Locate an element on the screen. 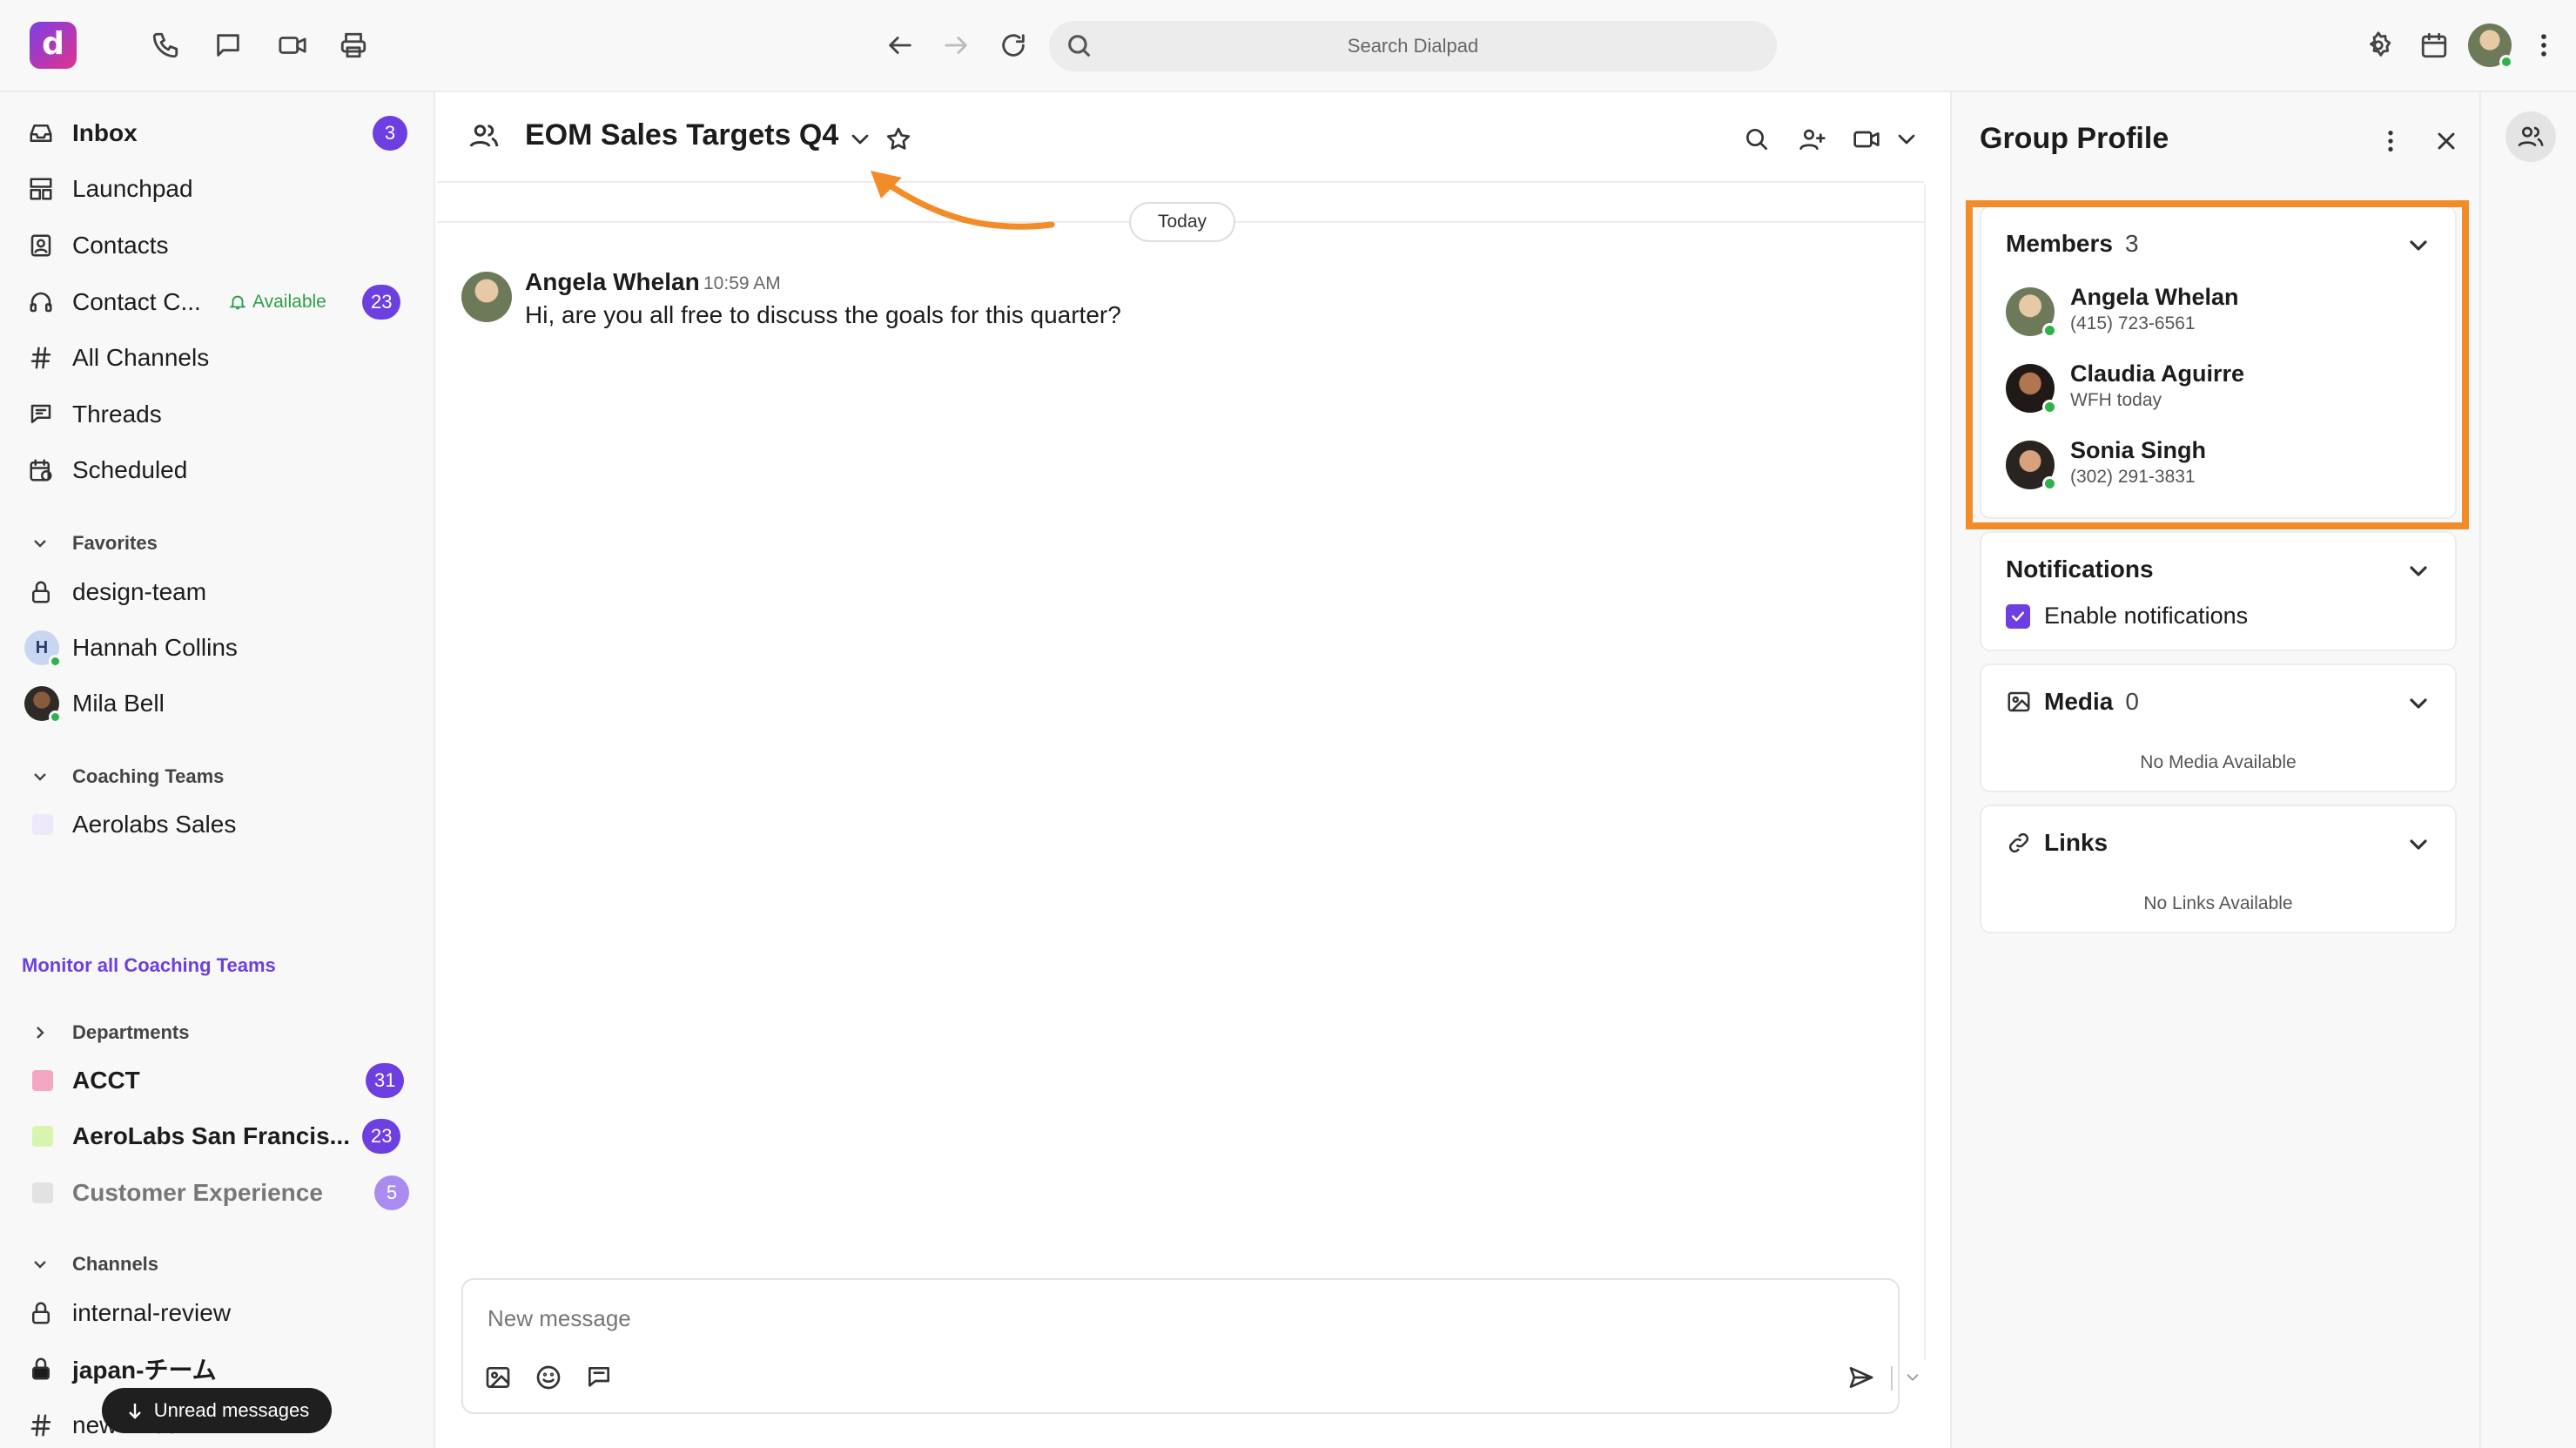 This screenshot has width=2576, height=1448. message-author: Angela Whelan is located at coordinates (612, 282).